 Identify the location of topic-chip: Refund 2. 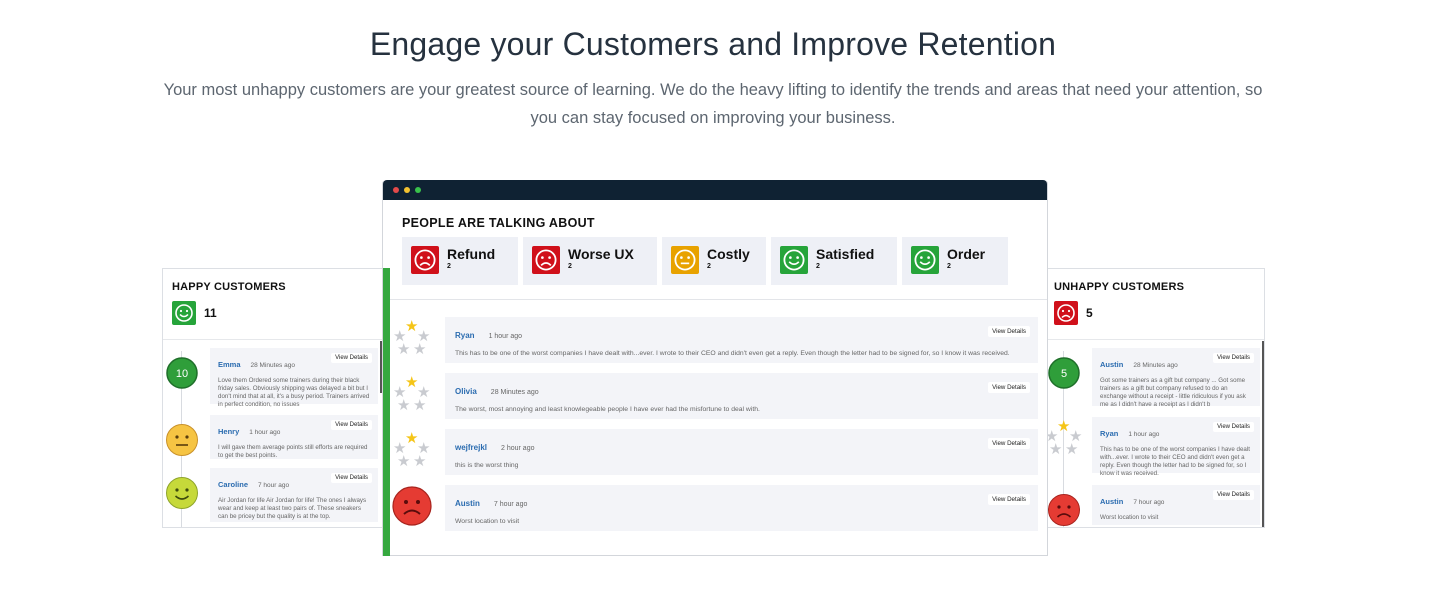
(460, 261).